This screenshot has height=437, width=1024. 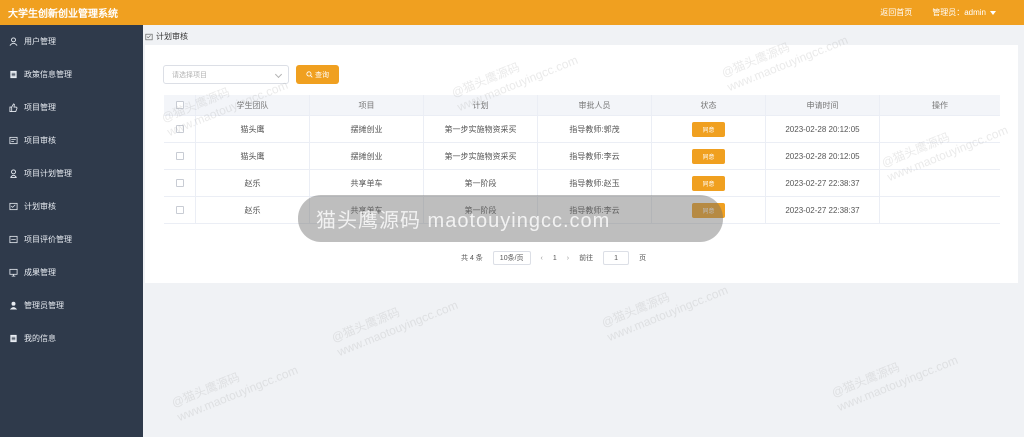 I want to click on project-select-placeholder: 请选择项目, so click(x=189, y=75).